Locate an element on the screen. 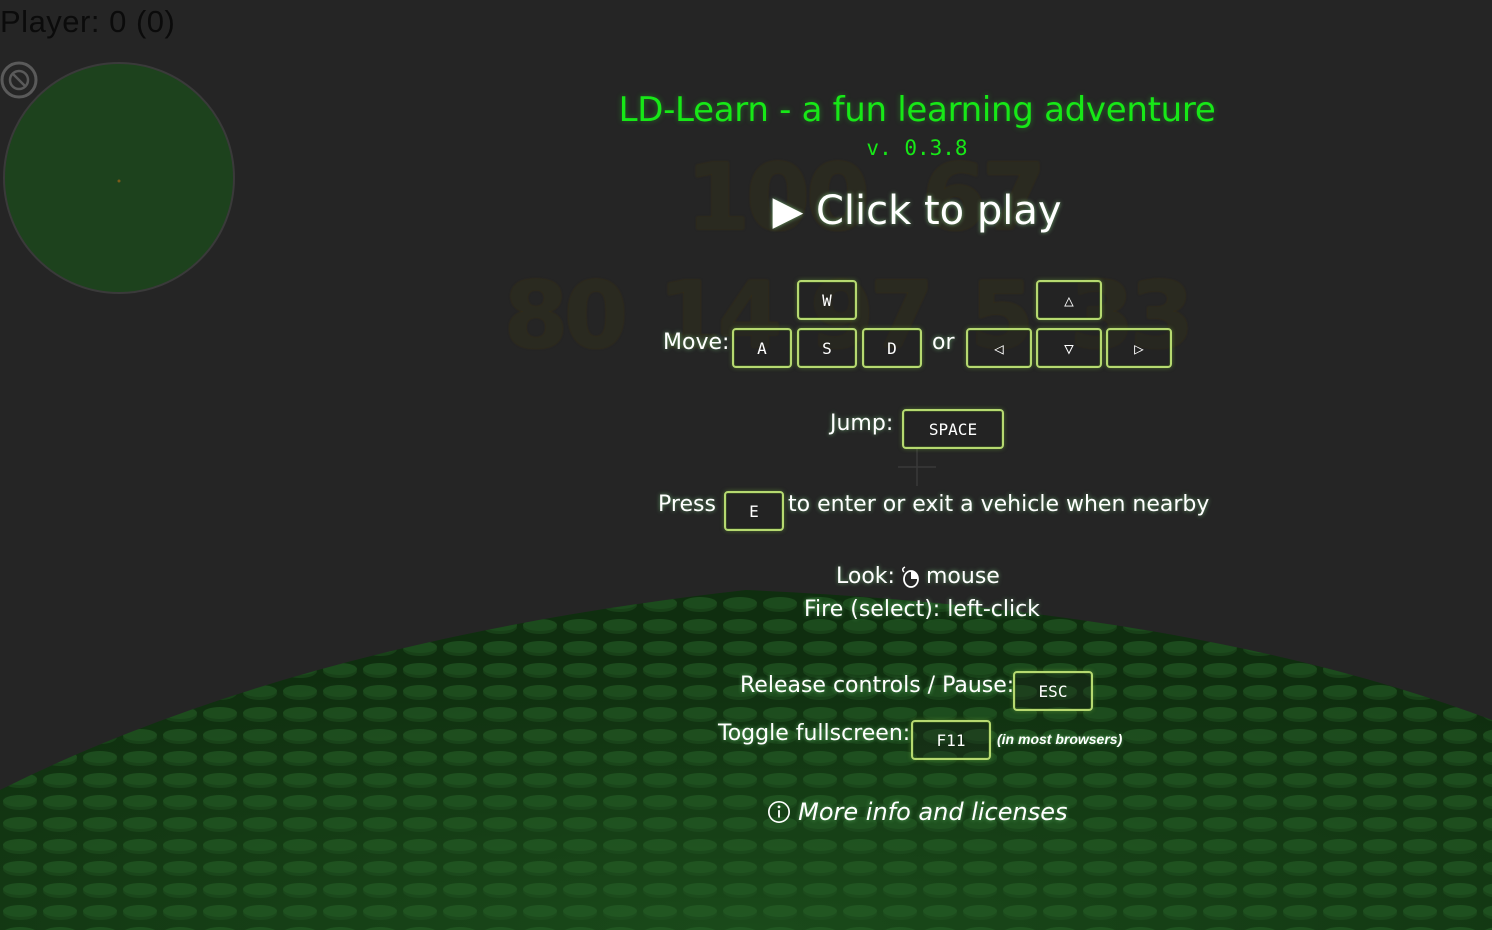  info-icon is located at coordinates (778, 812).